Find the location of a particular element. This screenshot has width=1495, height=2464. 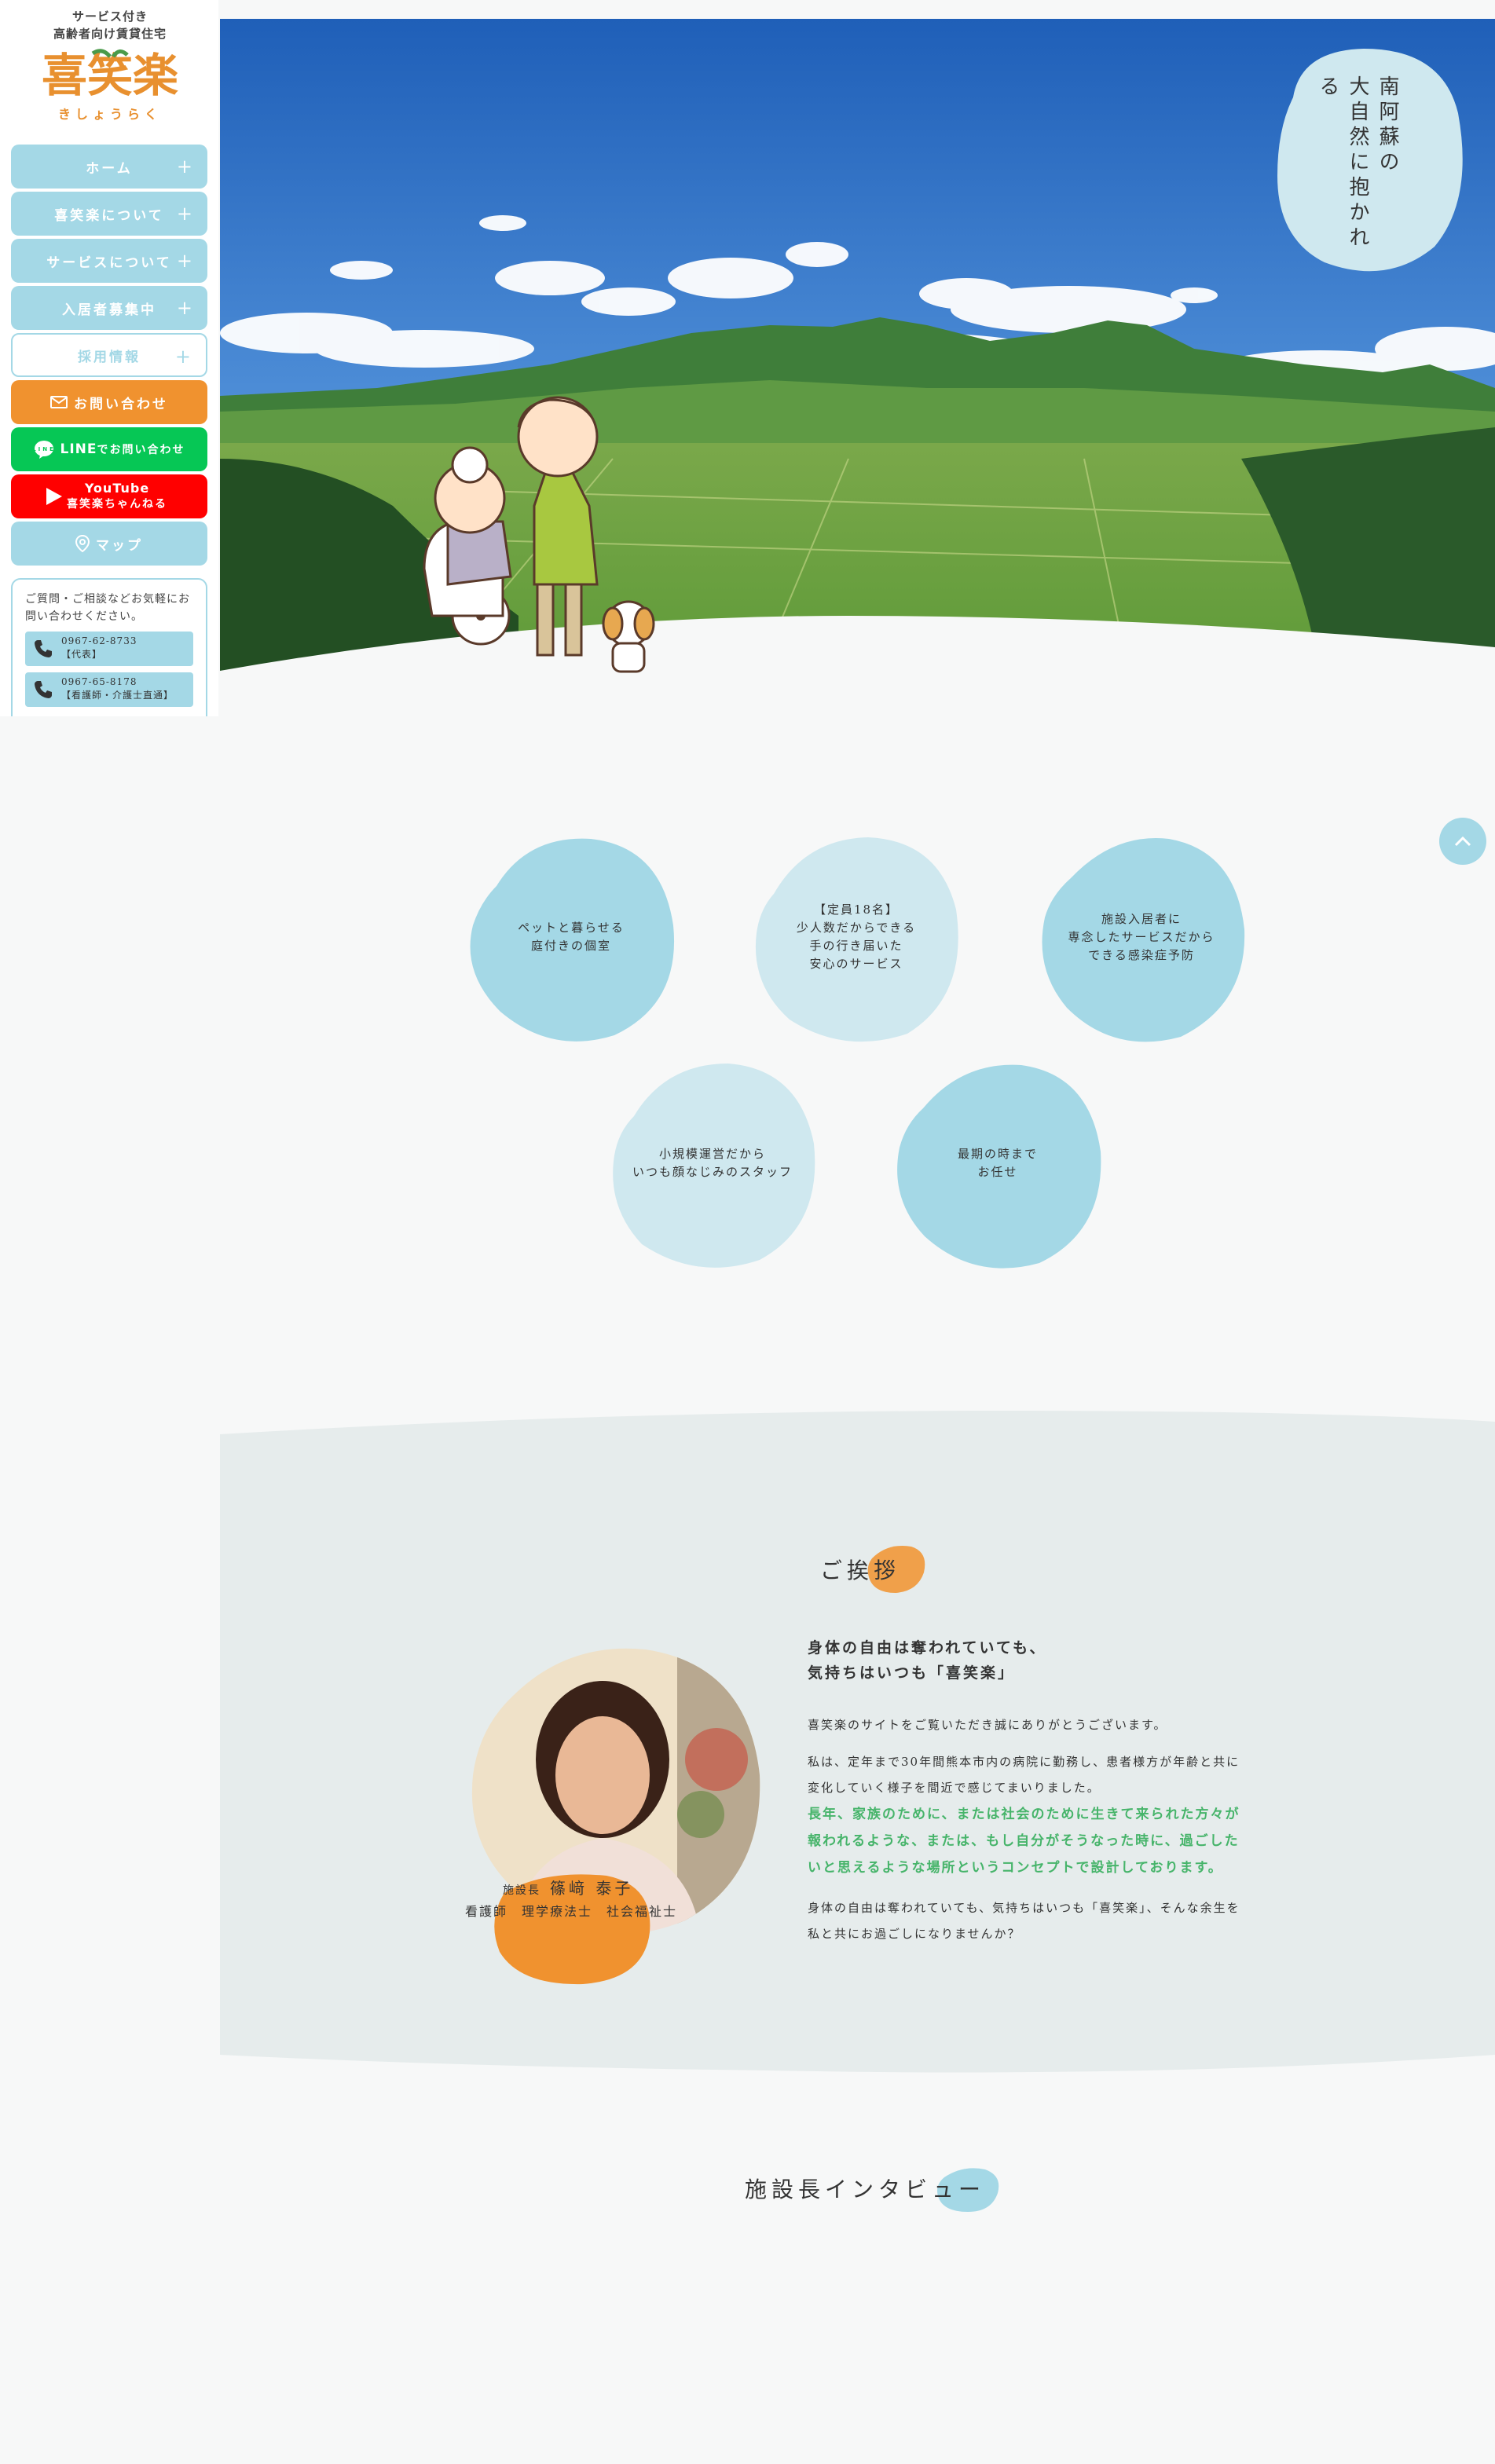

contact-intro-text: ご質問・ご相談などお気軽にお問い合わせください。 is located at coordinates (107, 608).